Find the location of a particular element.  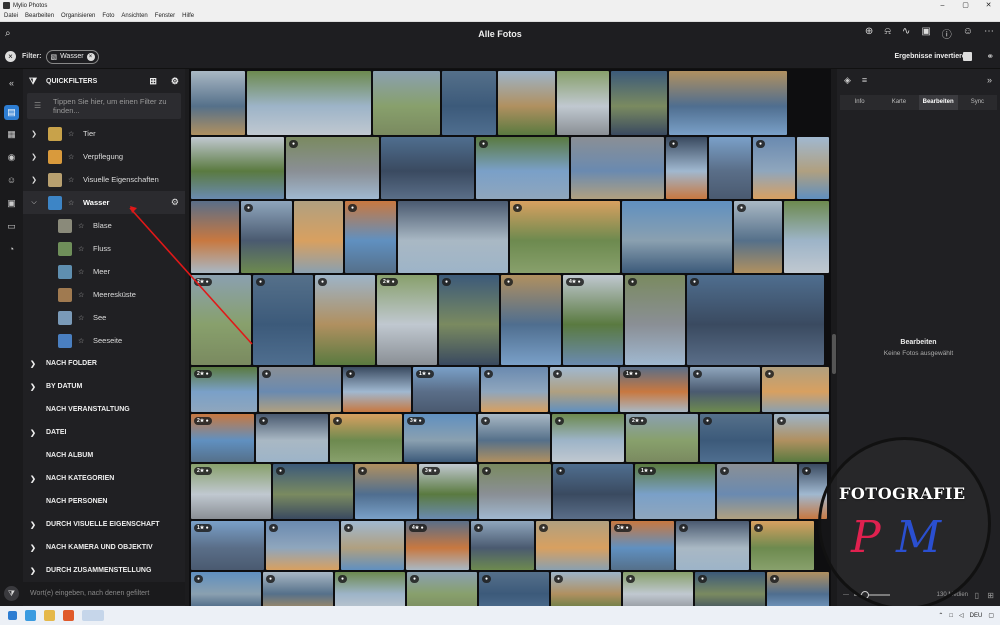

funnel-icon: ⧩ is located at coordinates (11, 593).